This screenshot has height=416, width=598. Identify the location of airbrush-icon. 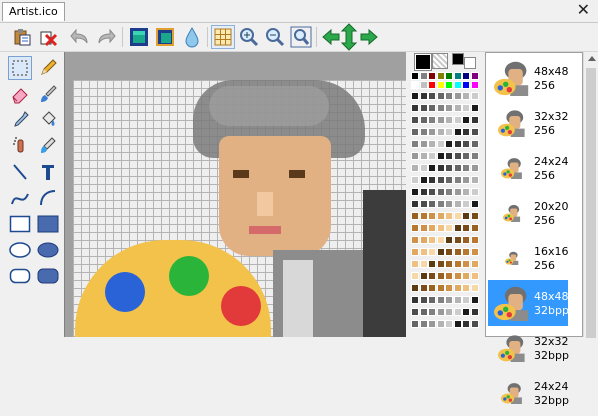
(20, 146).